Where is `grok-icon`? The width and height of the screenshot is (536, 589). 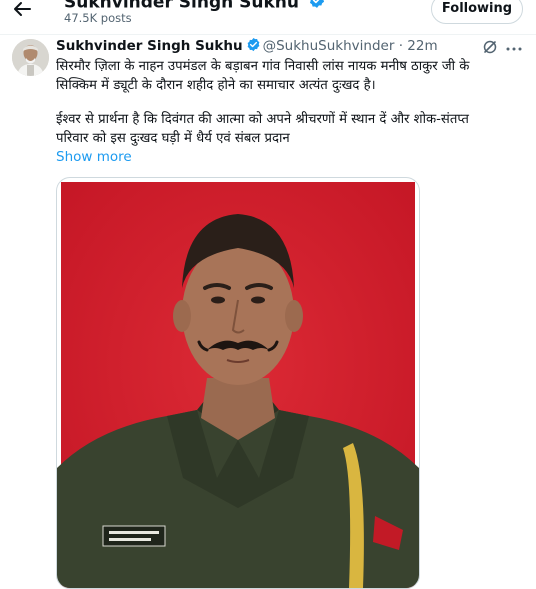
grok-icon is located at coordinates (490, 47).